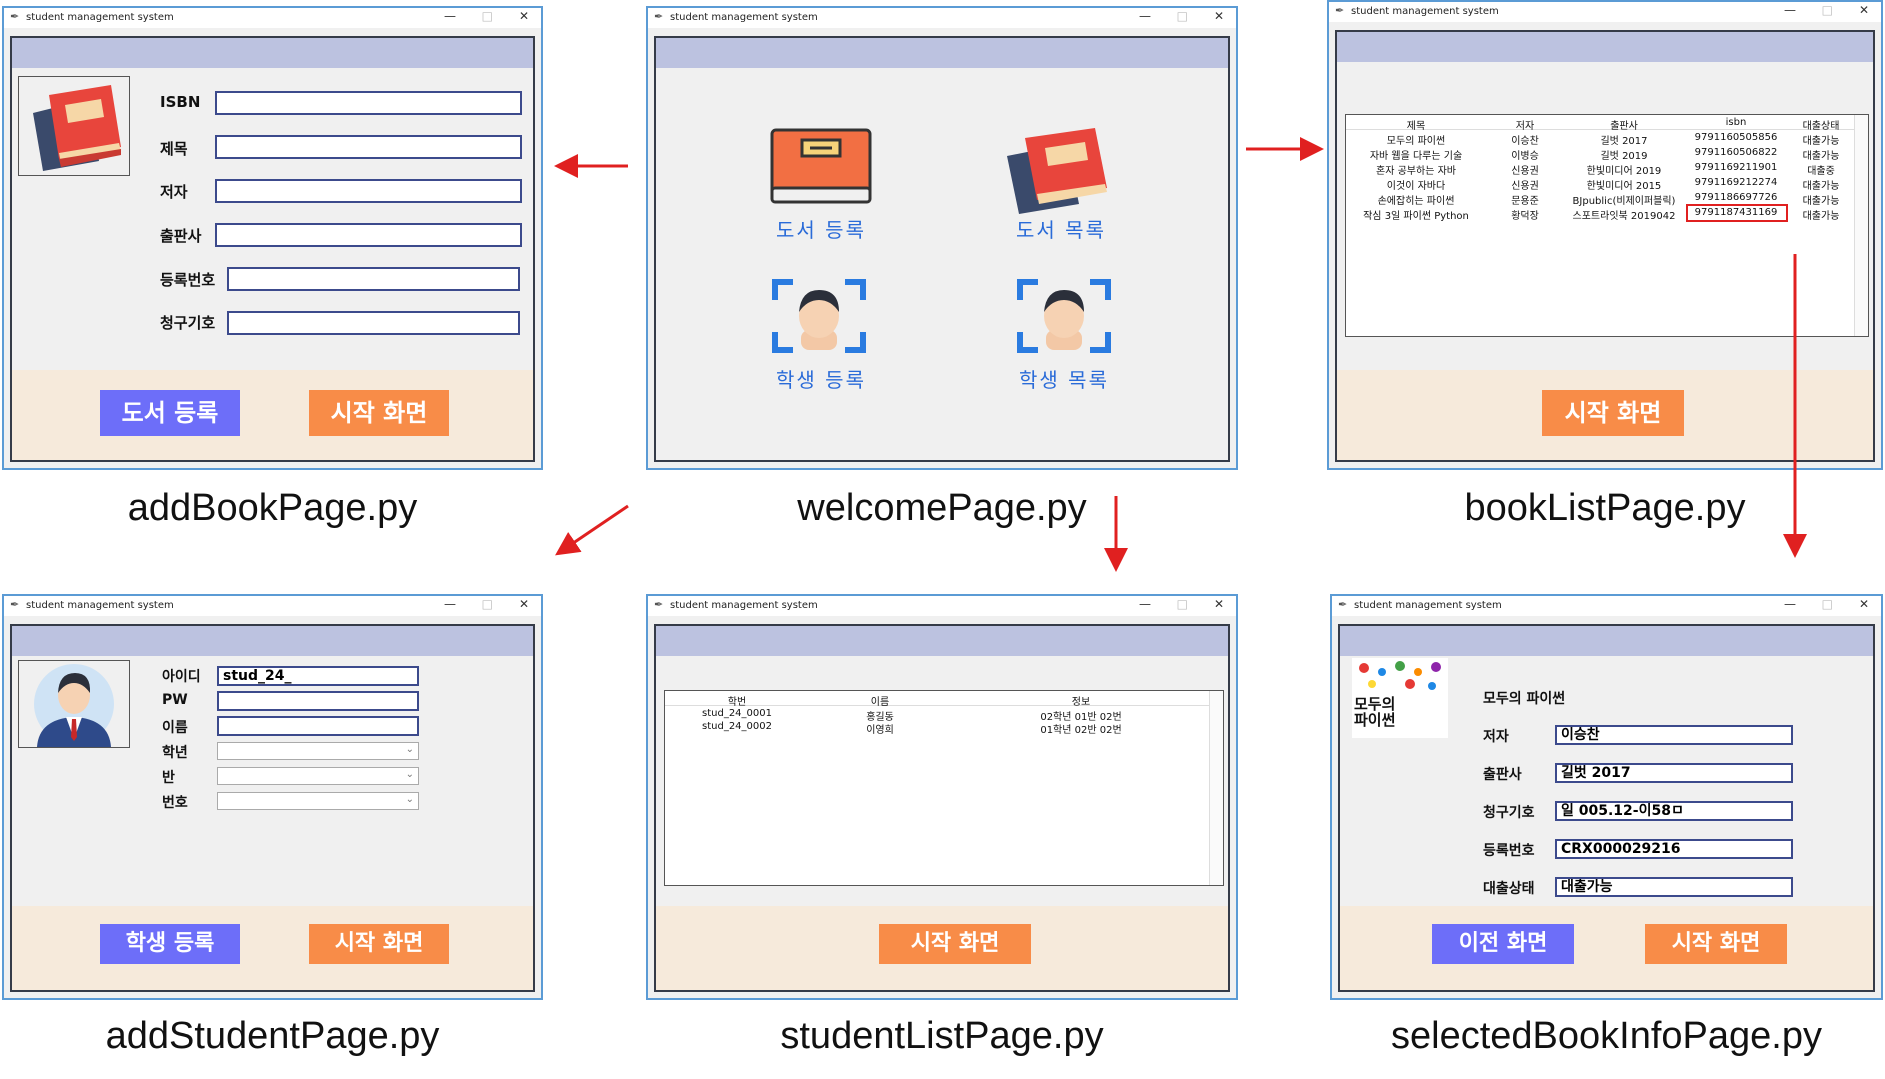 The height and width of the screenshot is (1079, 1885). I want to click on title-field, so click(368, 147).